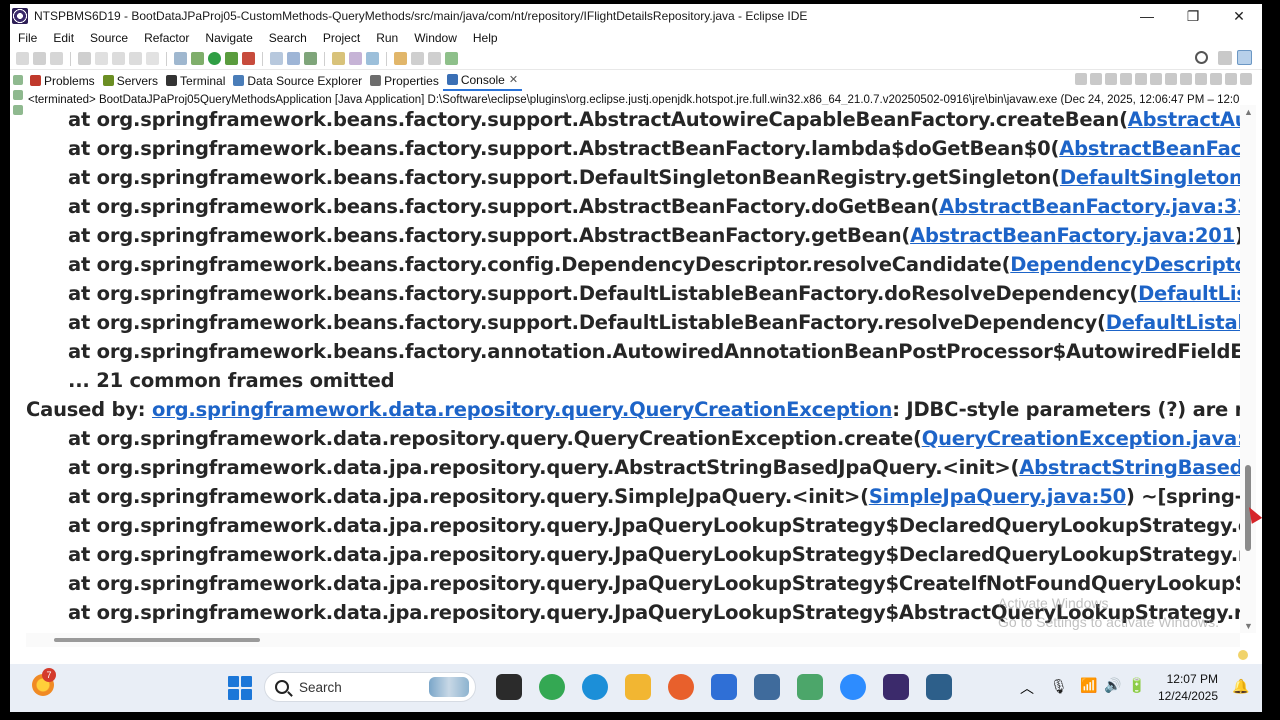 The width and height of the screenshot is (1280, 720). I want to click on stacktrace-link: DefaultSingletonBeanRegistry, so click(1150, 177).